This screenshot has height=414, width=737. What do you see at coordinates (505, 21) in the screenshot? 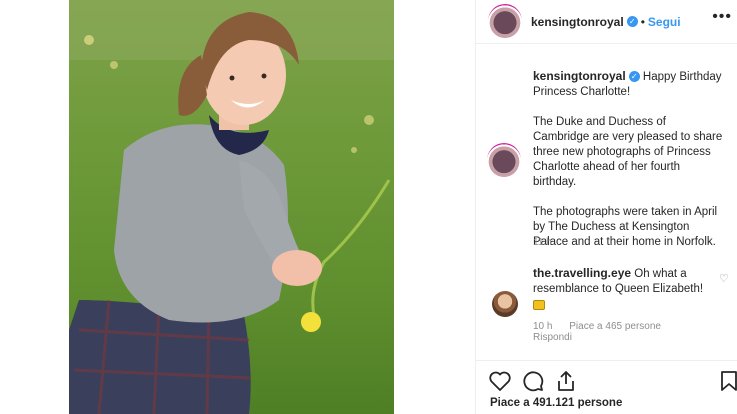
I see `account-avatar` at bounding box center [505, 21].